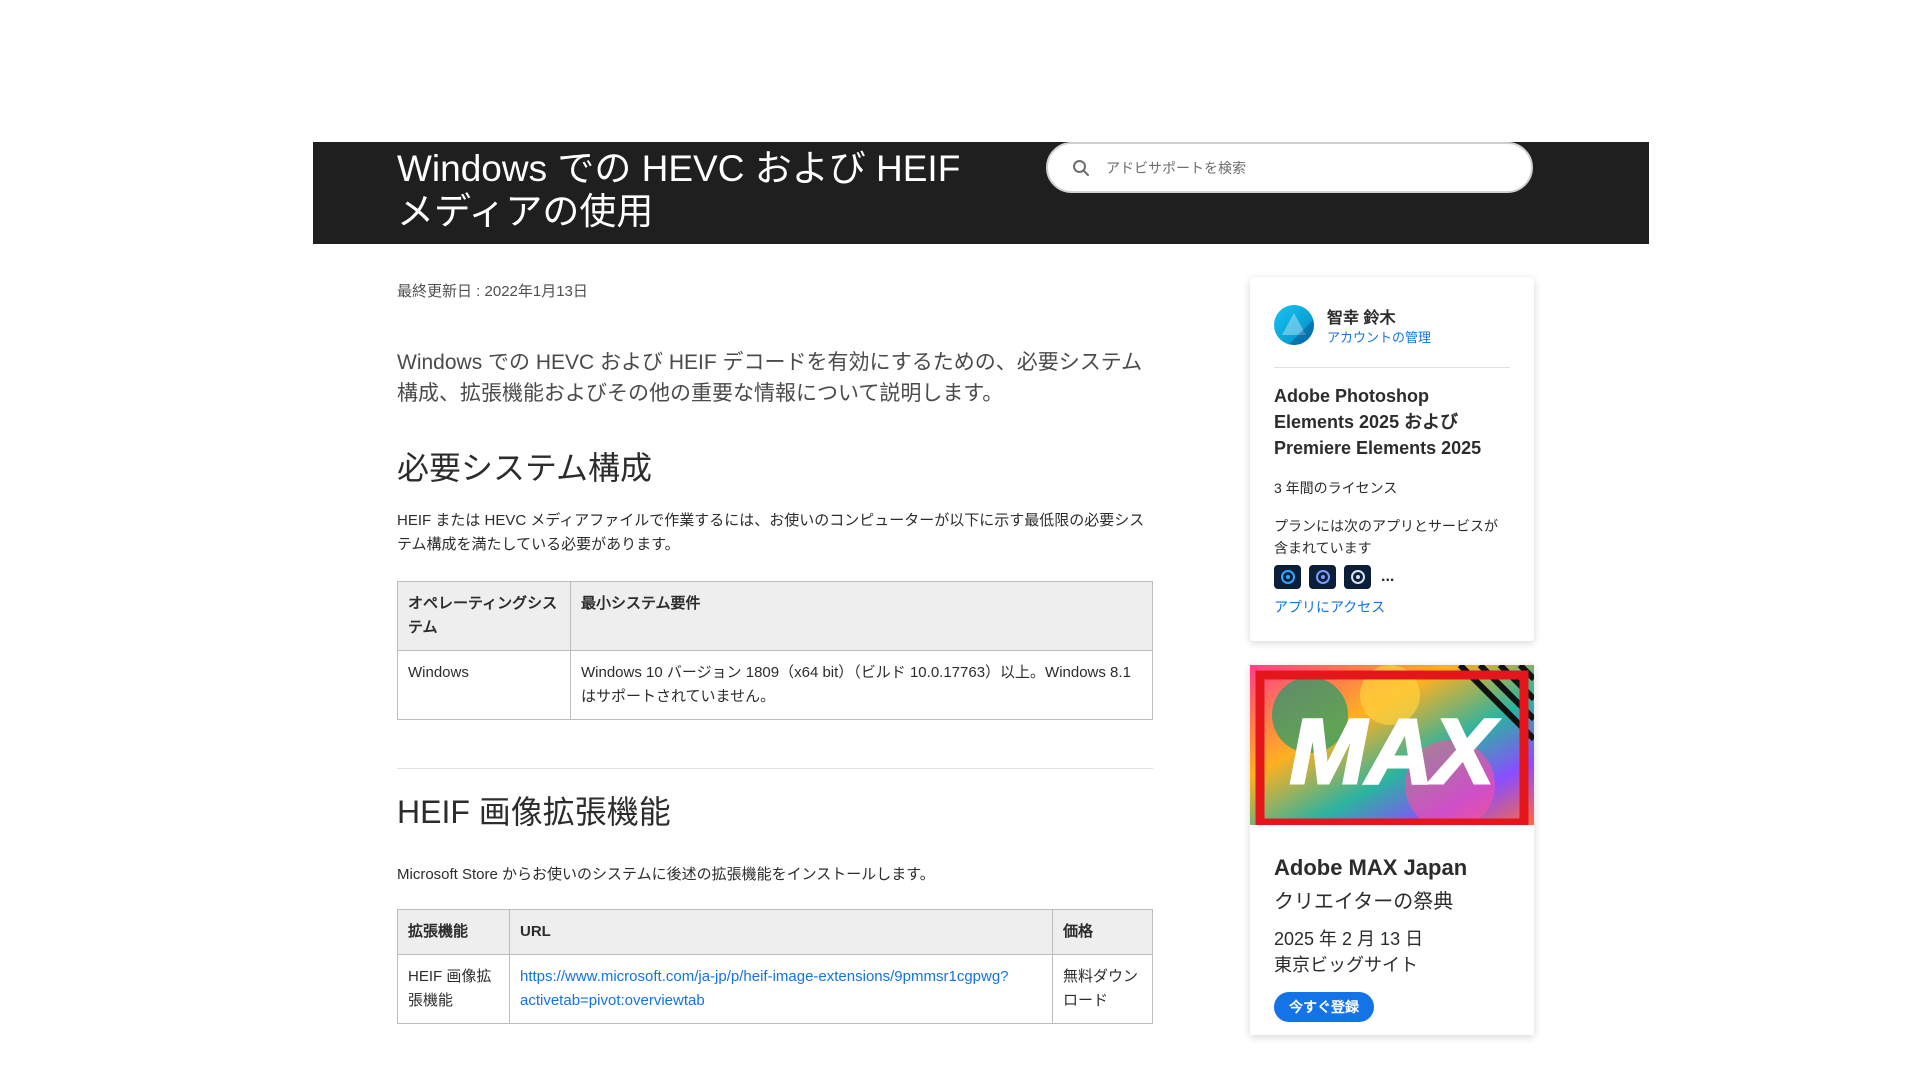 The height and width of the screenshot is (1080, 1920). I want to click on table-cell: 無料ダウンロード, so click(1102, 989).